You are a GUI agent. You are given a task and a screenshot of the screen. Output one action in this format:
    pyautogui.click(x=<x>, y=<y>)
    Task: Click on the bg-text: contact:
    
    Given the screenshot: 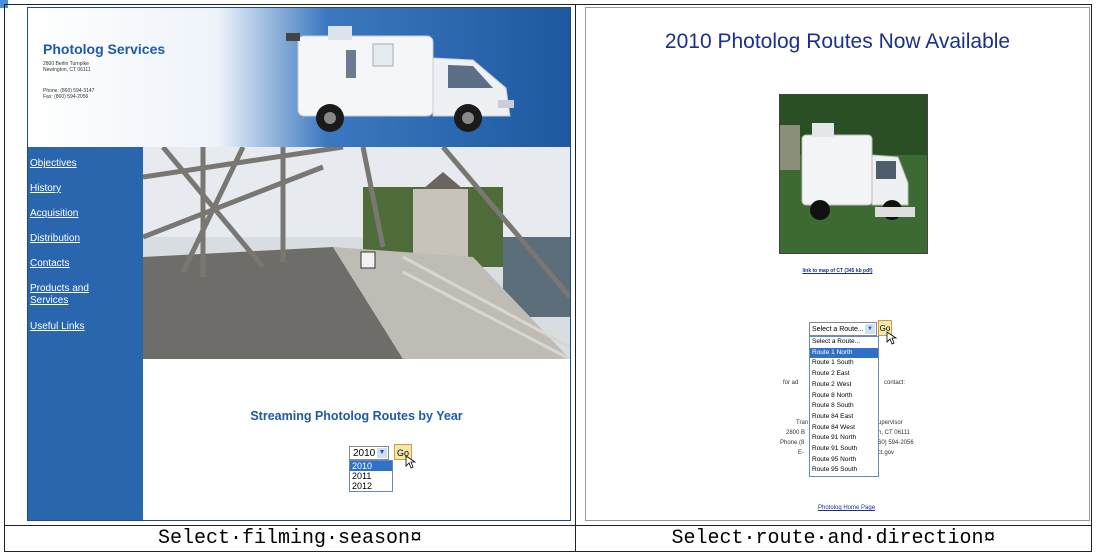 What is the action you would take?
    pyautogui.click(x=895, y=383)
    